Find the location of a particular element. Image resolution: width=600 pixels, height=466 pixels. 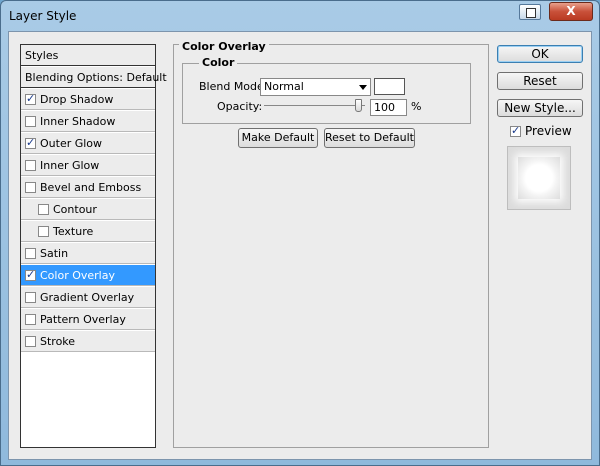

style-item-texture: Texture is located at coordinates (88, 231).